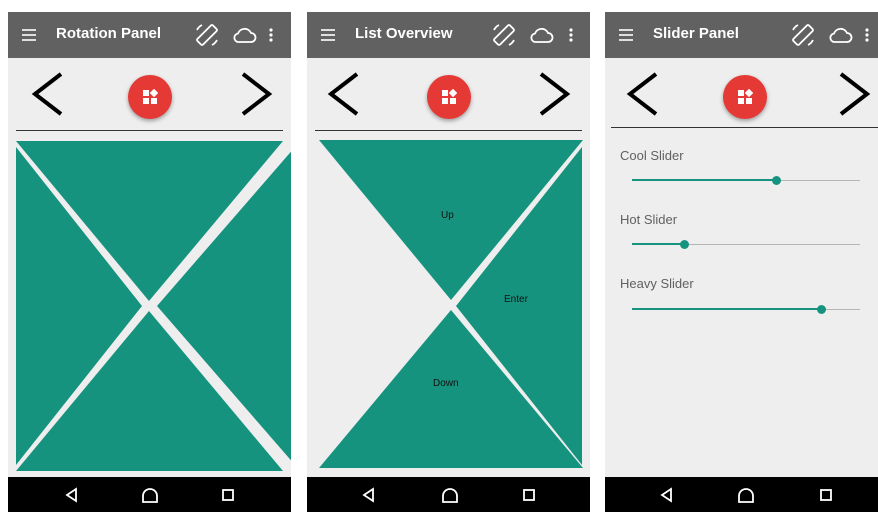 The image size is (878, 512). Describe the element at coordinates (447, 215) in the screenshot. I see `up-label: Up` at that location.